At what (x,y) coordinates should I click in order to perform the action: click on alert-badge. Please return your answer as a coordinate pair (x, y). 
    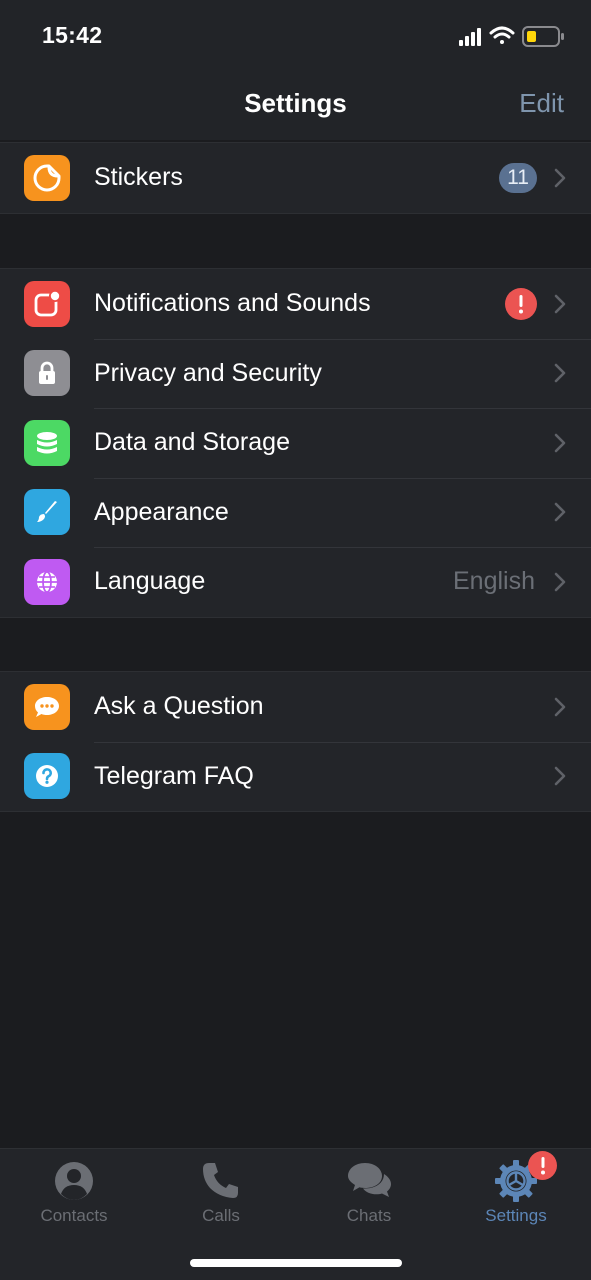
    Looking at the image, I should click on (521, 303).